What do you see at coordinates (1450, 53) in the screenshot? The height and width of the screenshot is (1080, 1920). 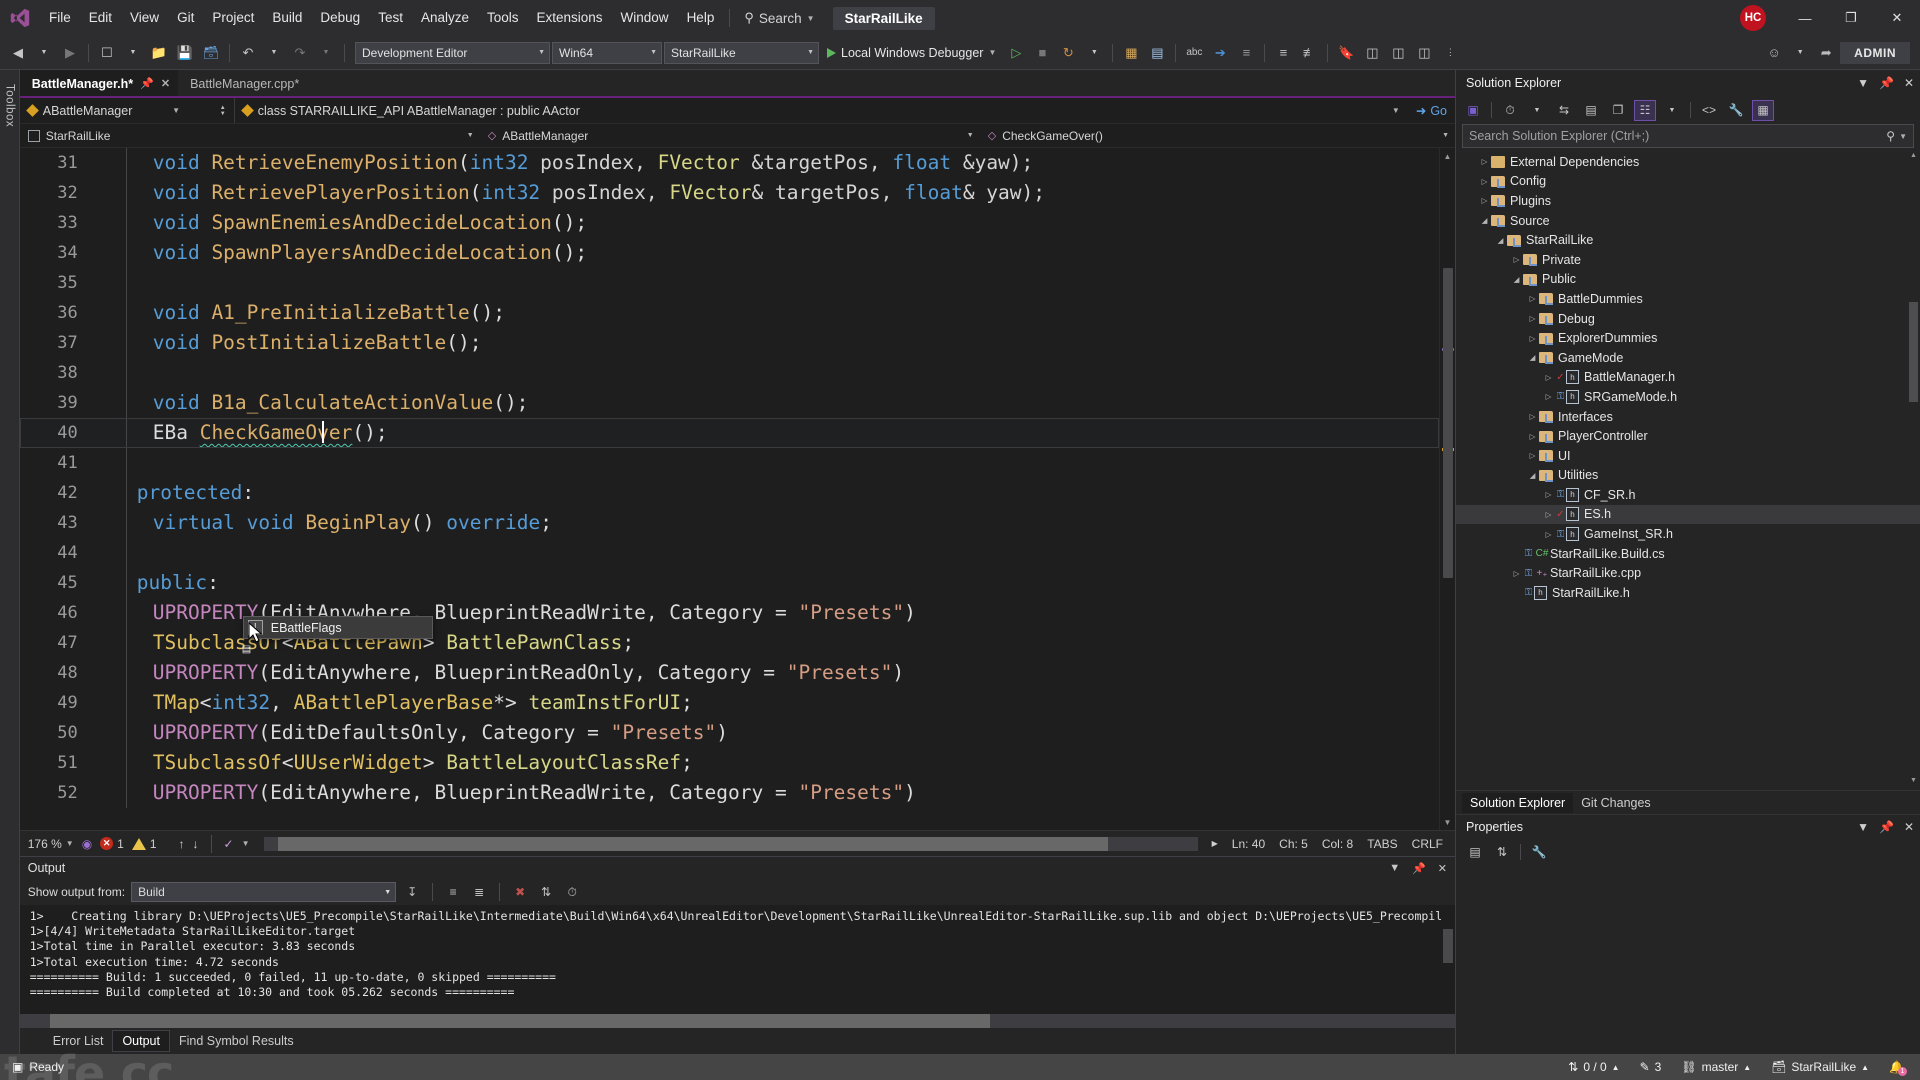 I see `overflow-icon: ⋮` at bounding box center [1450, 53].